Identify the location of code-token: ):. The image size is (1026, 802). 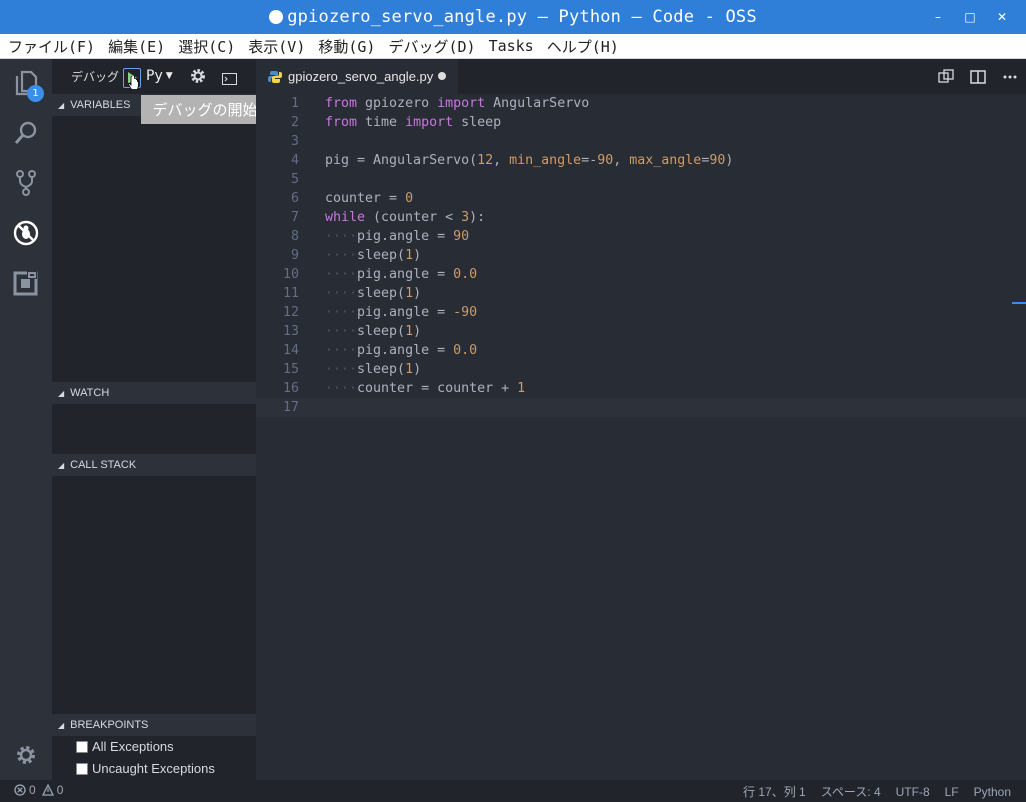
(477, 217).